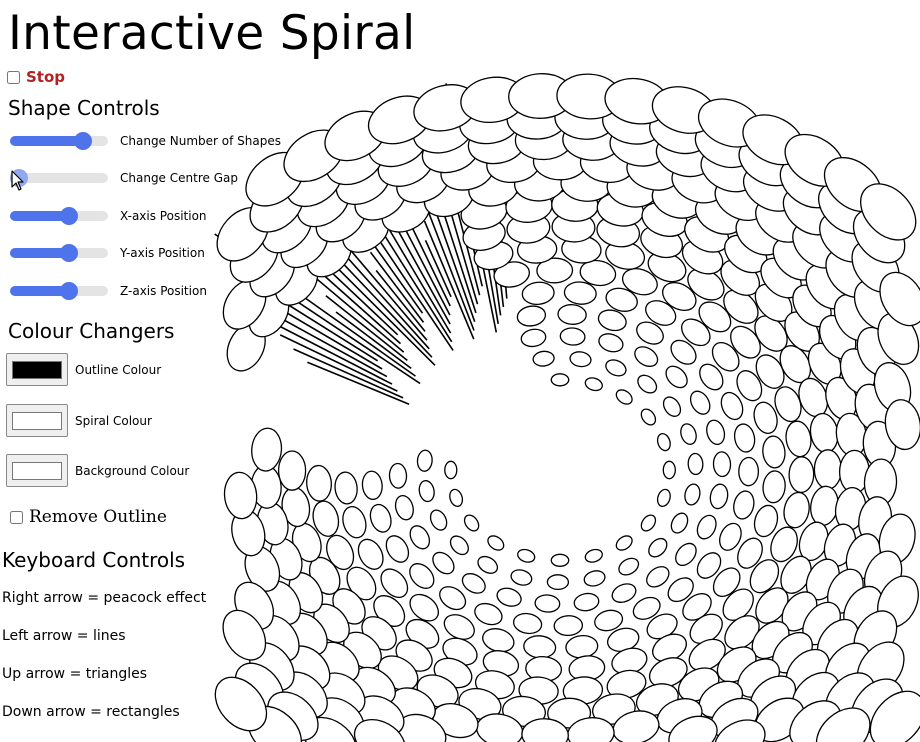 Image resolution: width=920 pixels, height=742 pixels. Describe the element at coordinates (163, 291) in the screenshot. I see `slider-label: Z-axis Position` at that location.